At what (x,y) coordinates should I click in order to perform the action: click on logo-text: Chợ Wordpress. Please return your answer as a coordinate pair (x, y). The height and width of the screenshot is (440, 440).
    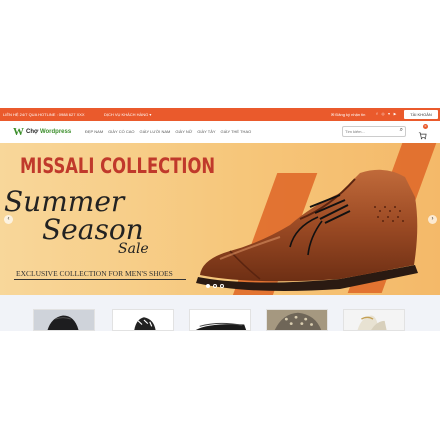
    Looking at the image, I should click on (48, 132).